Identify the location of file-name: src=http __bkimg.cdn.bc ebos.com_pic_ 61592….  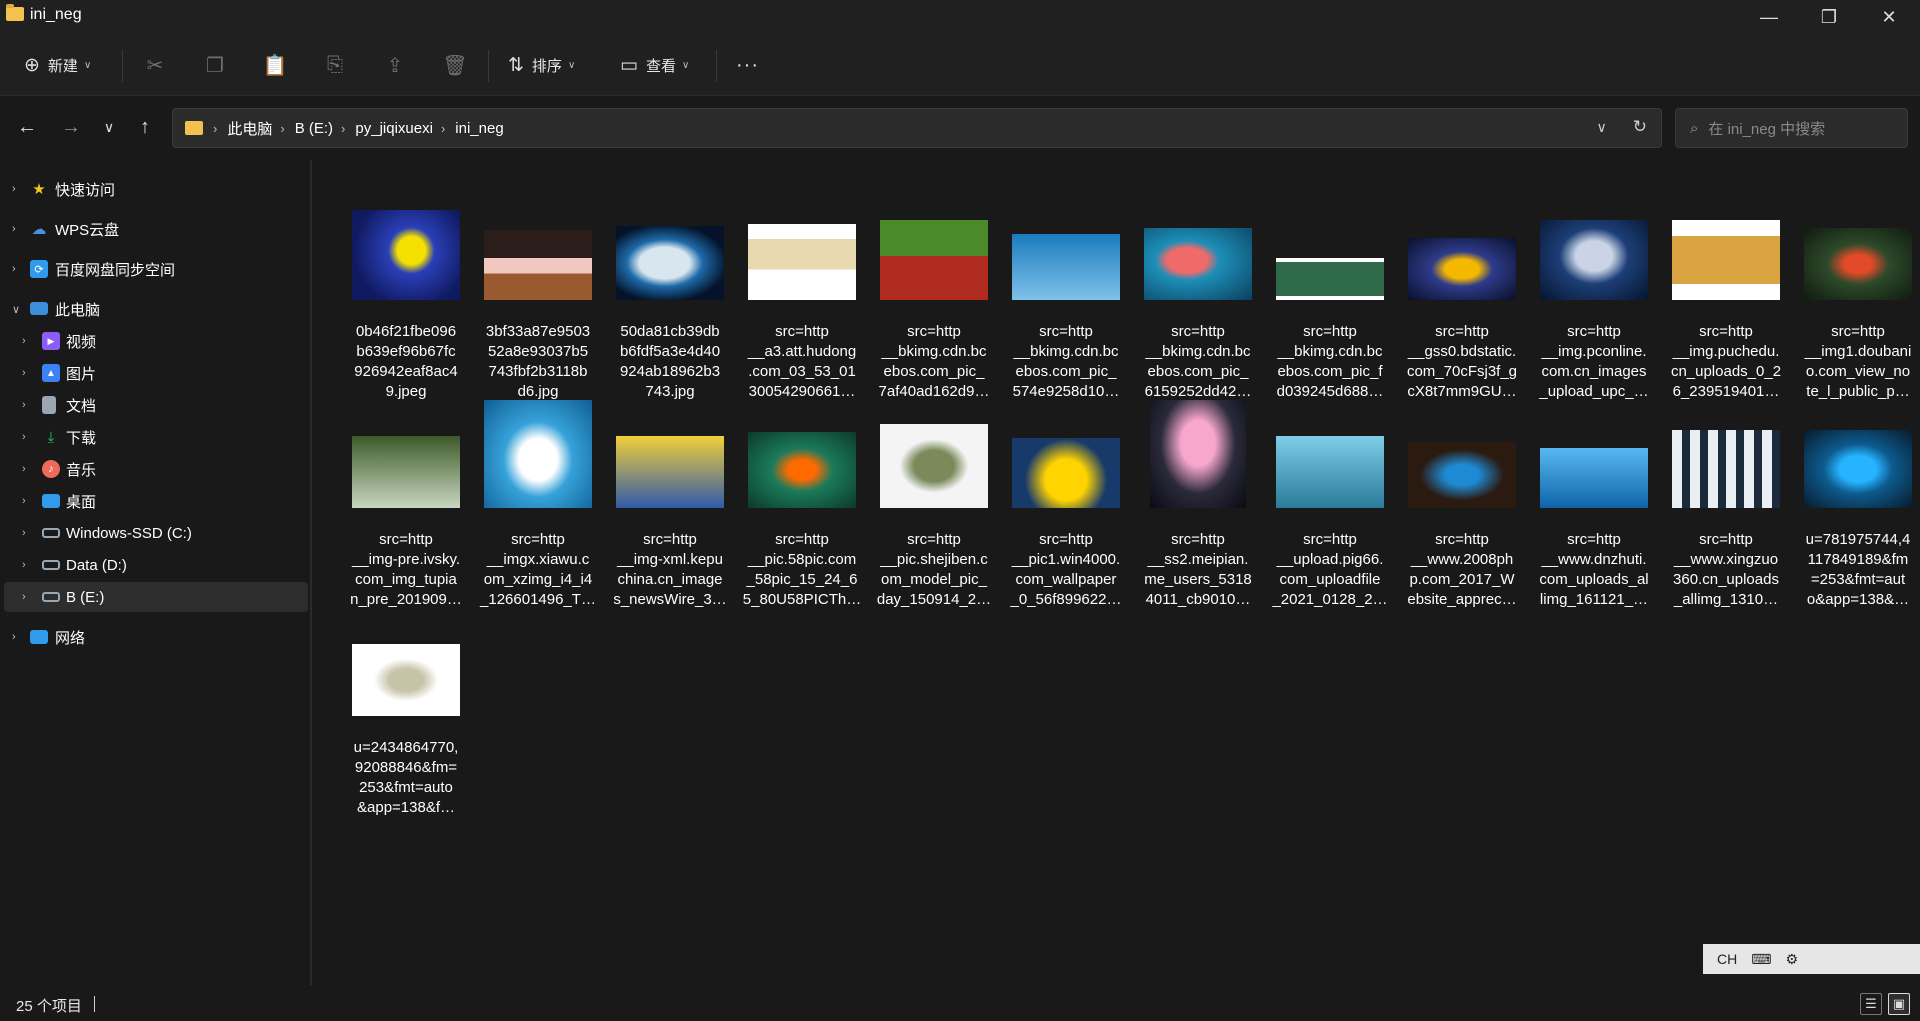
(1198, 362).